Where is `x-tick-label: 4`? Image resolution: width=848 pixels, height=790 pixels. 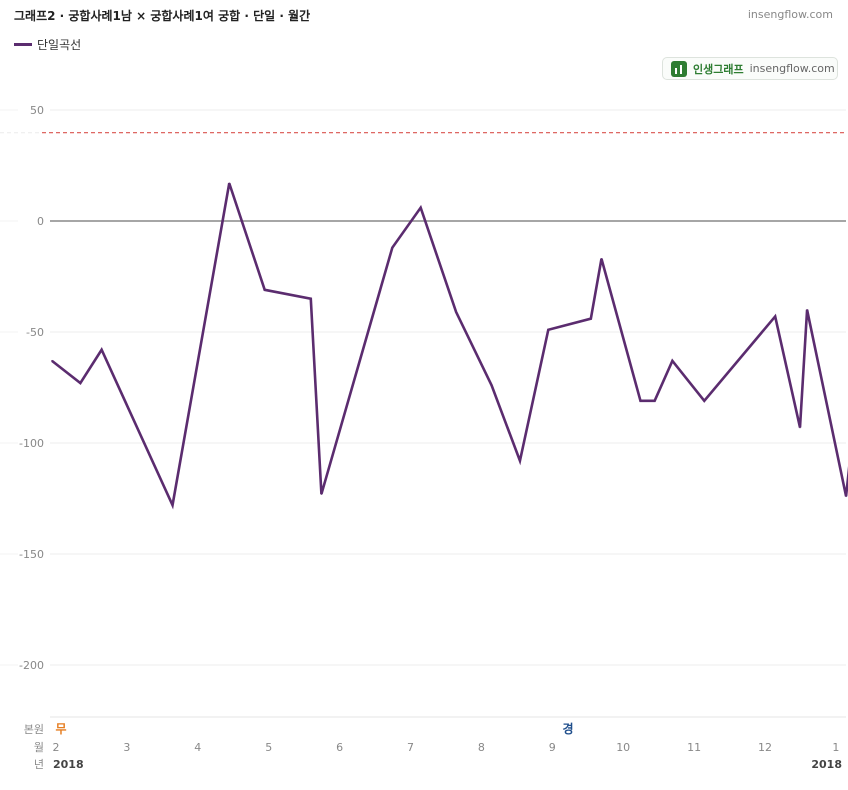
x-tick-label: 4 is located at coordinates (197, 747).